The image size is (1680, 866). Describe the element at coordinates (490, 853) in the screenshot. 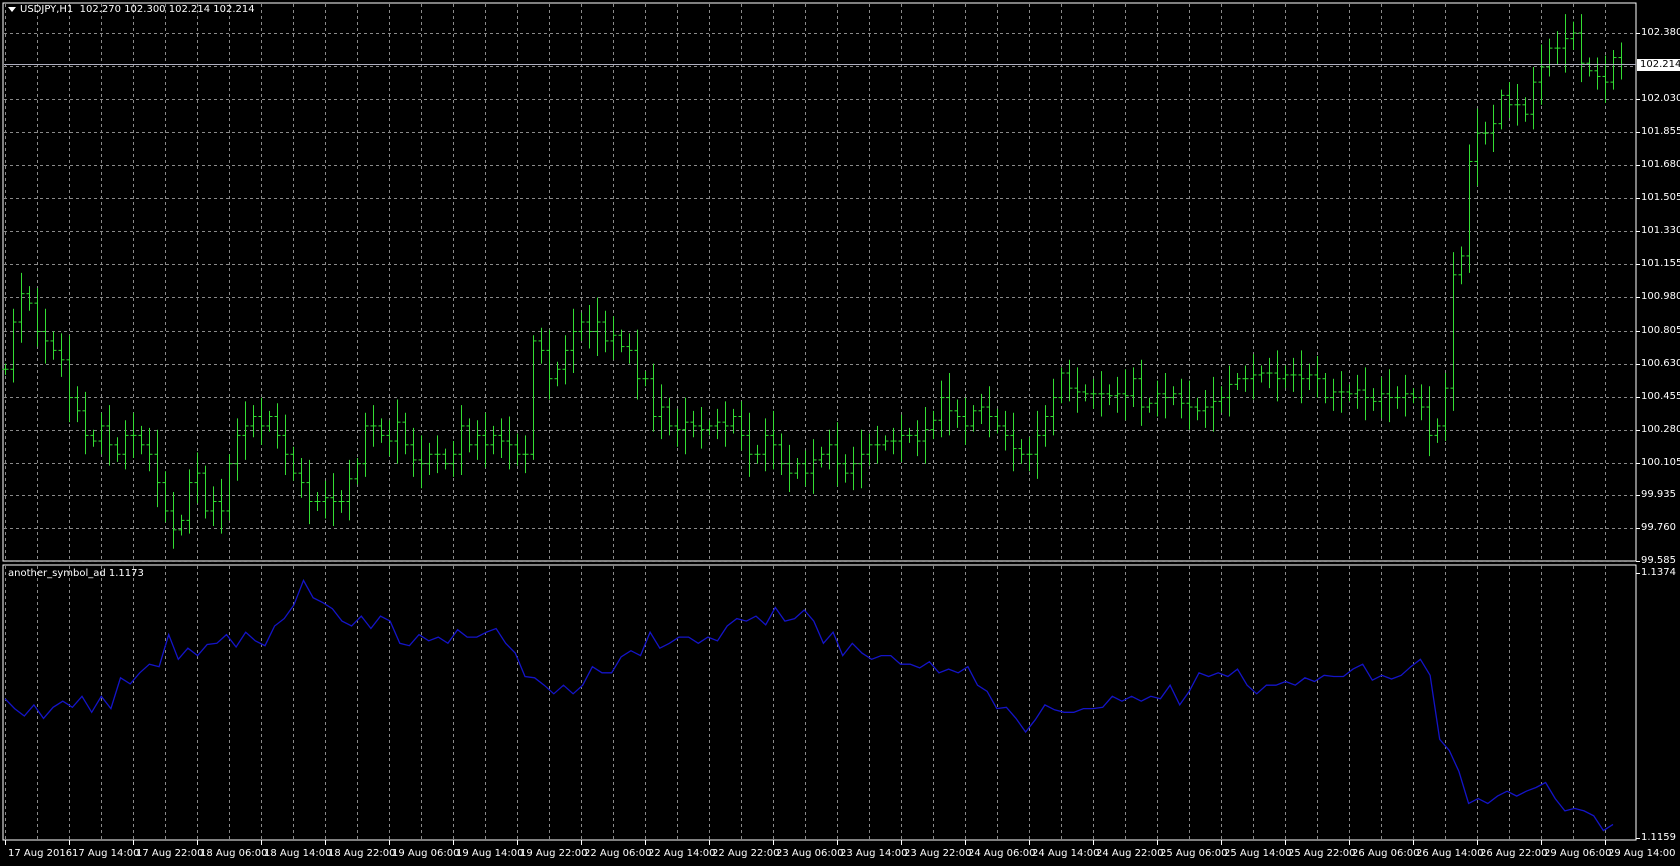

I see `time-axis-label: 19 Aug 14:00` at that location.